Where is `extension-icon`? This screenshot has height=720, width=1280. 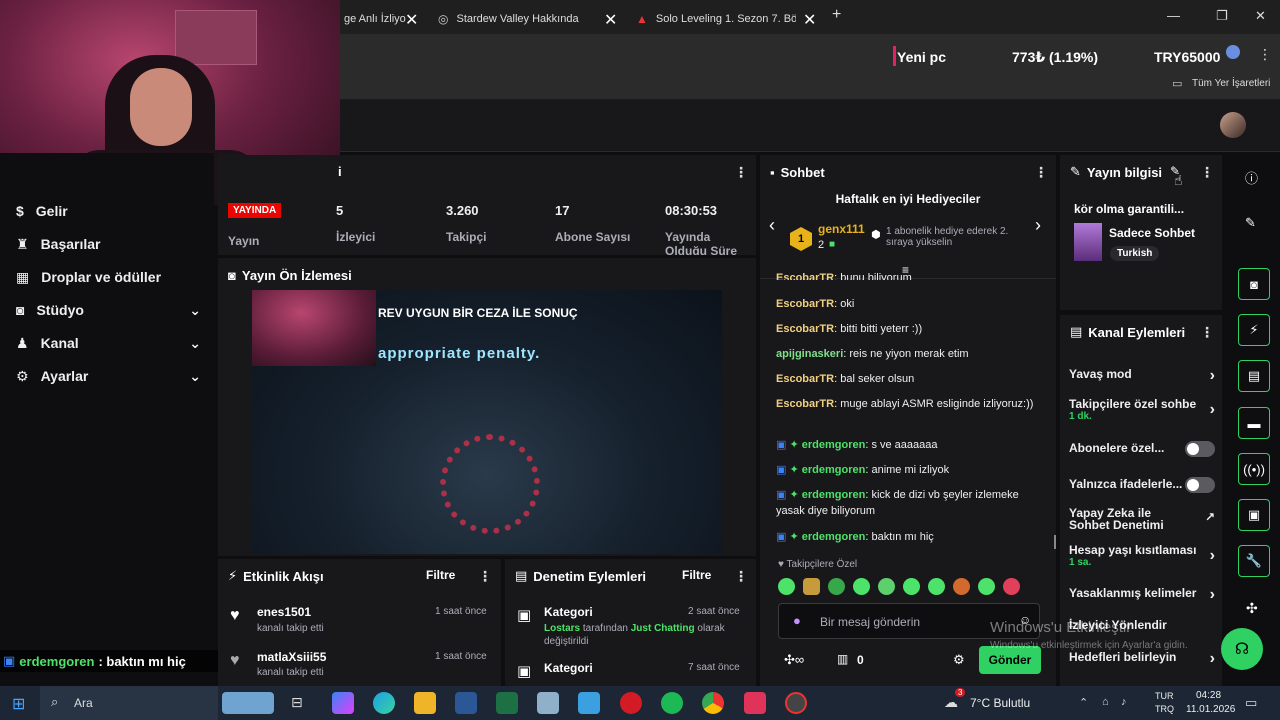 extension-icon is located at coordinates (1233, 52).